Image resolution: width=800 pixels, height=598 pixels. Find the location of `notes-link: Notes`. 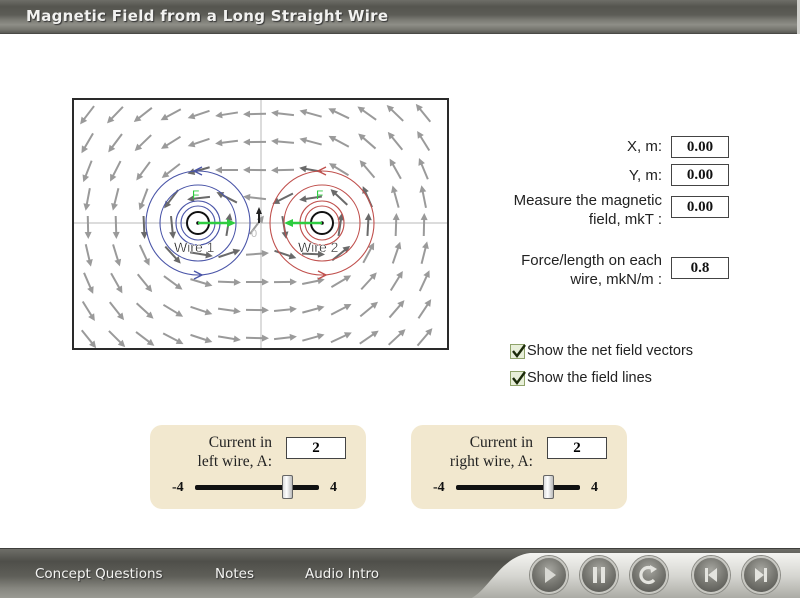

notes-link: Notes is located at coordinates (234, 574).